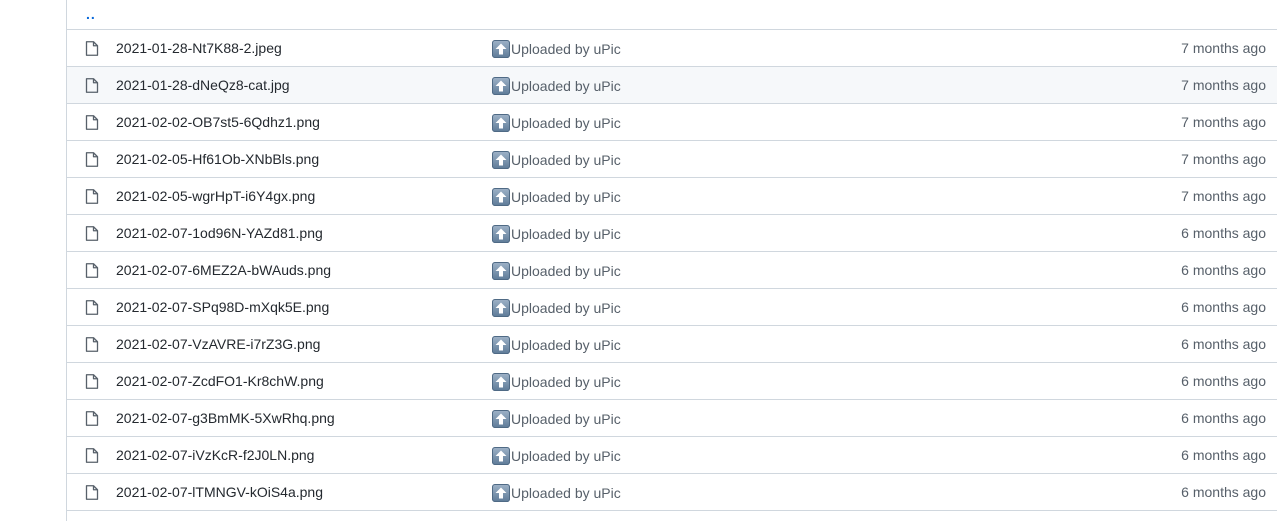  I want to click on file-name-link: 2021-02-07-VzAVRE-i7rZ3G.png, so click(218, 344).